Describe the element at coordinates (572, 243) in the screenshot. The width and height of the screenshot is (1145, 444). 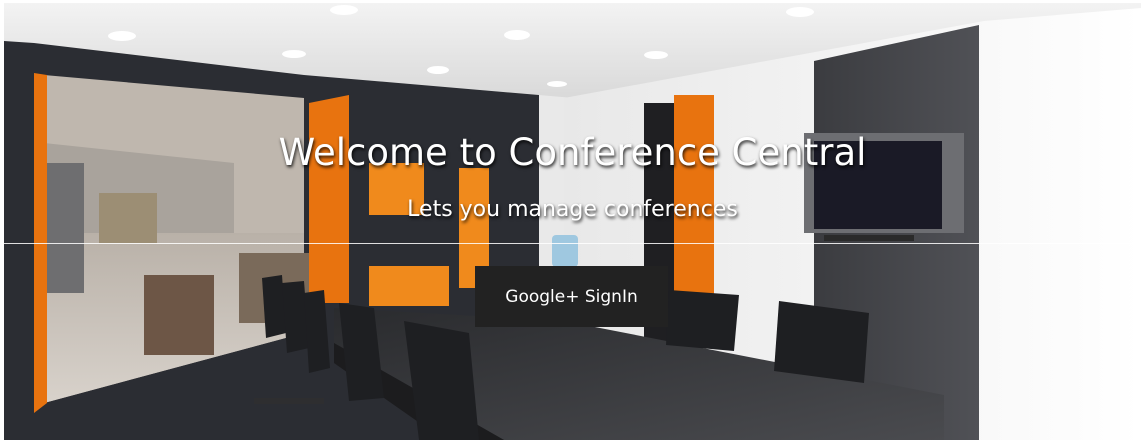
I see `hero-divider` at that location.